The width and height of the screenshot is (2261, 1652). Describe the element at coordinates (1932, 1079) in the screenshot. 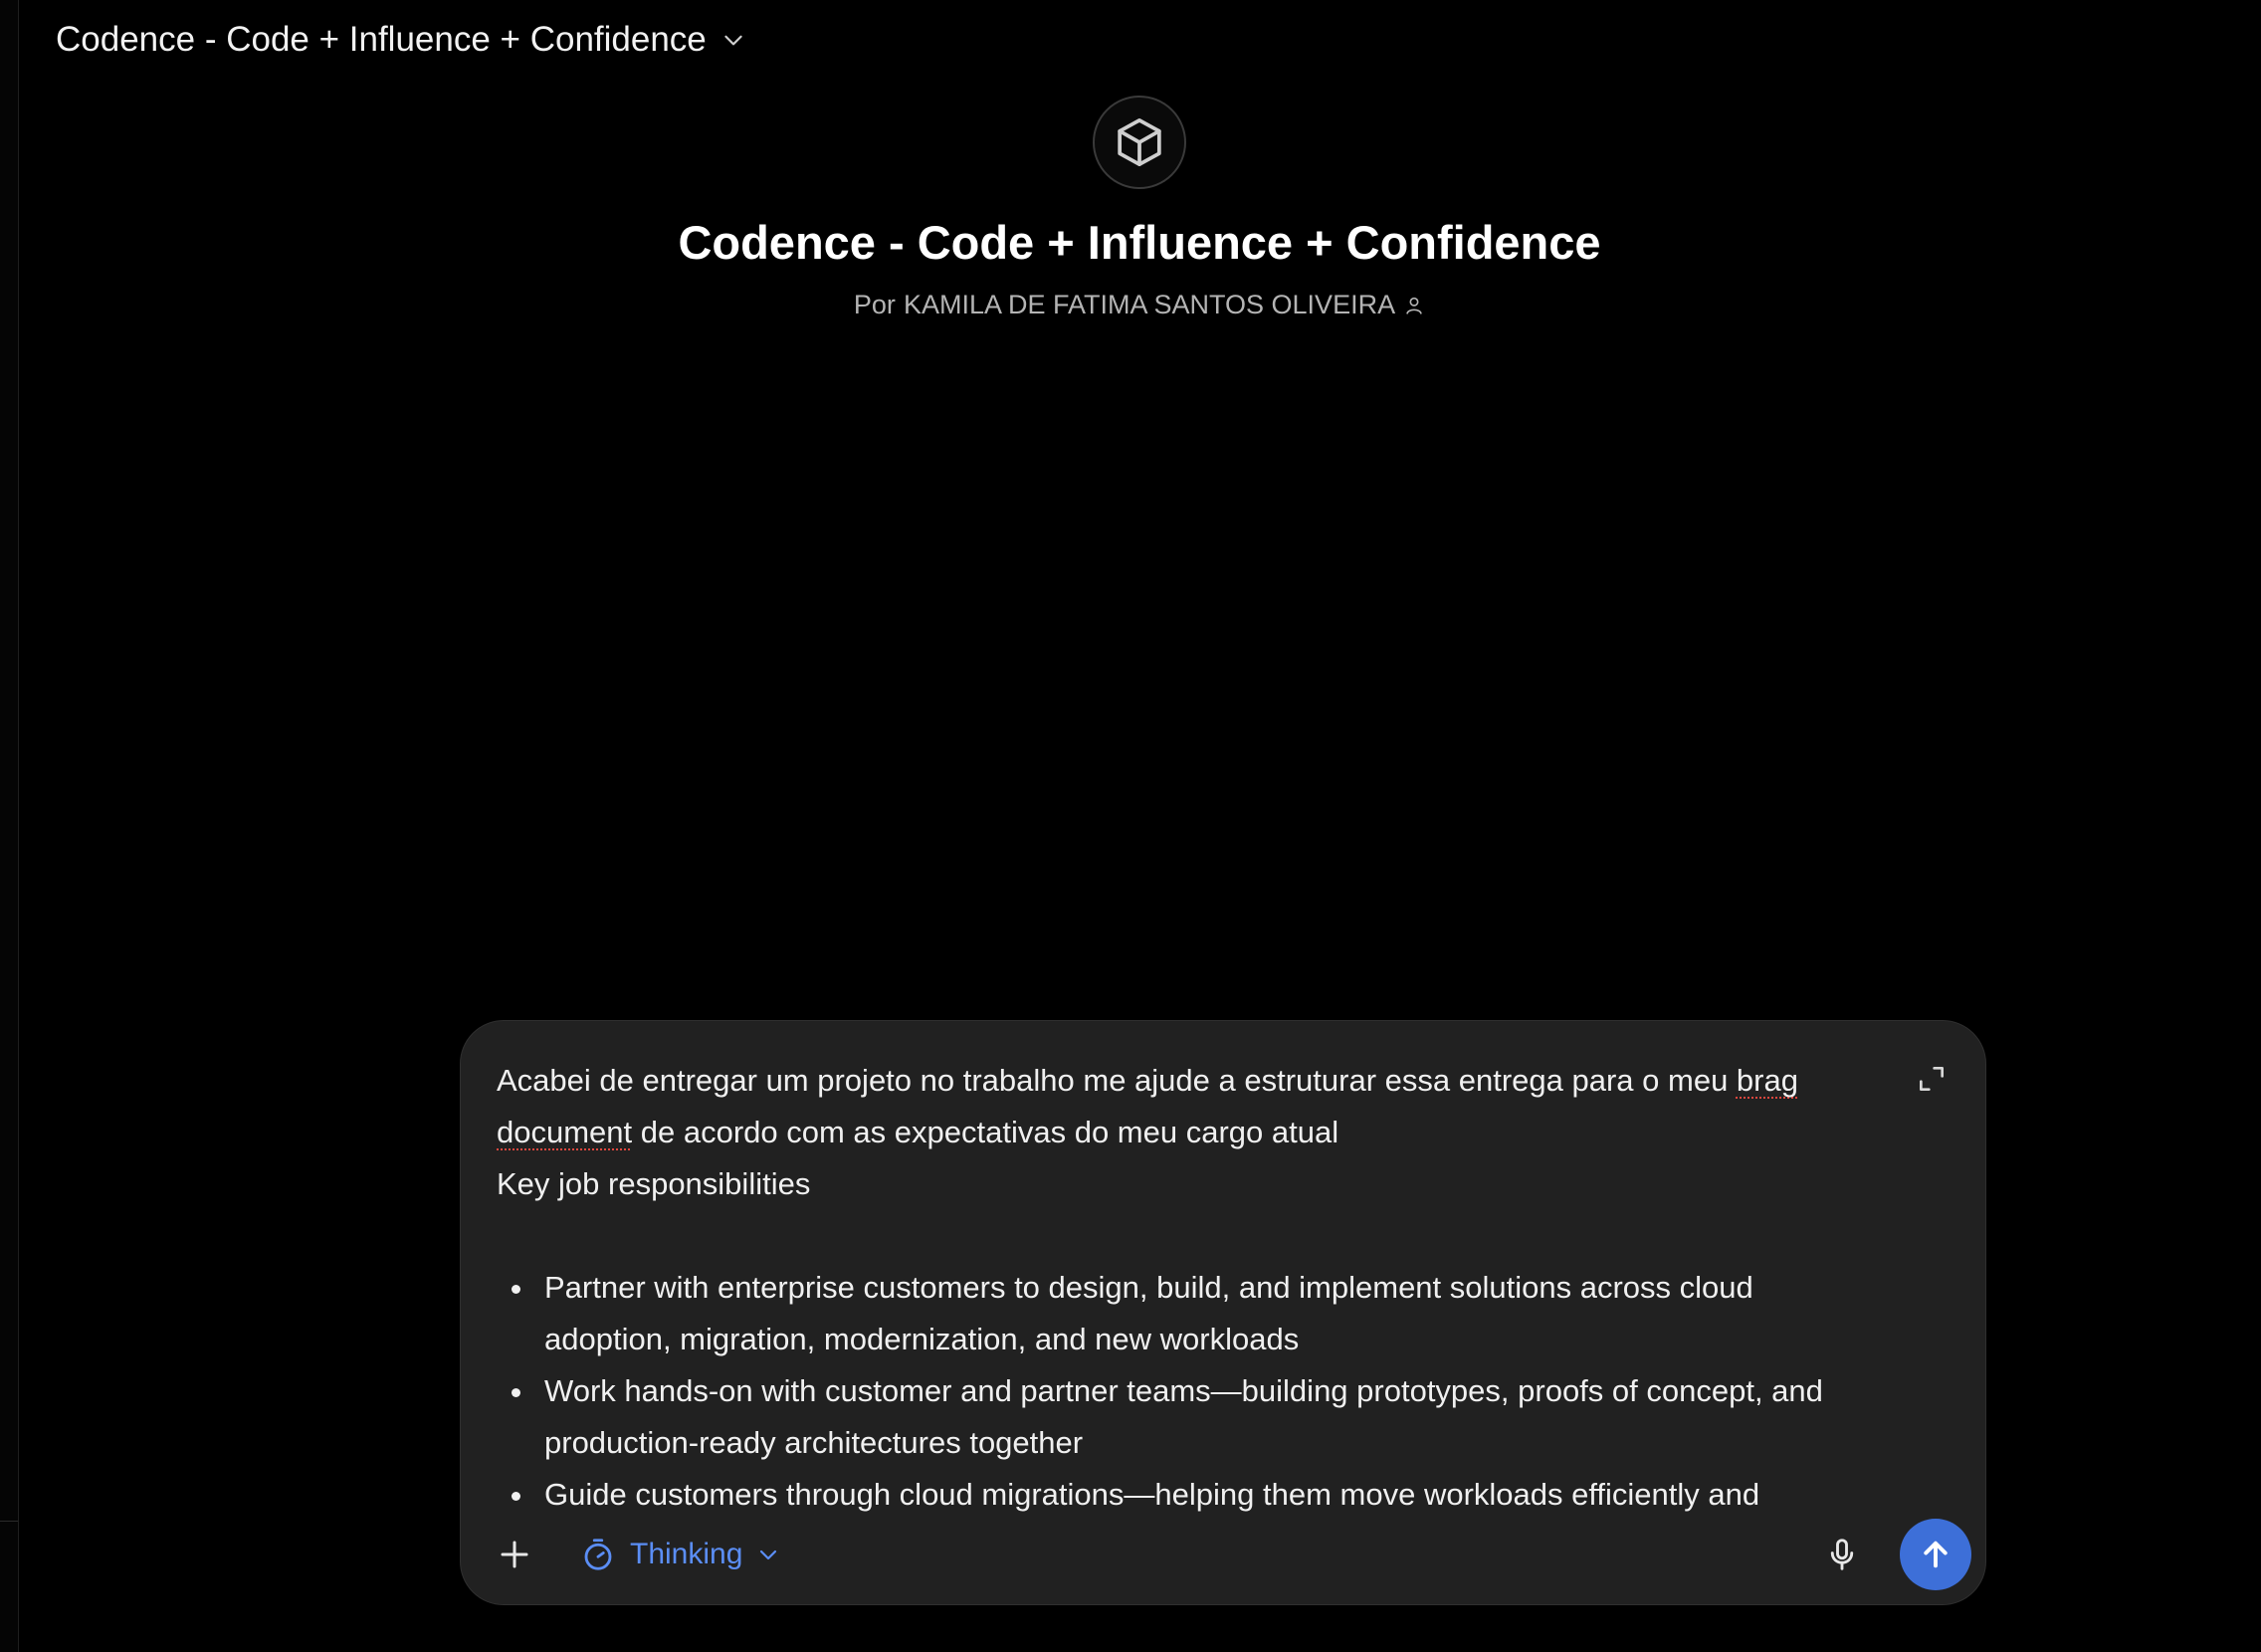

I see `expand-icon` at that location.